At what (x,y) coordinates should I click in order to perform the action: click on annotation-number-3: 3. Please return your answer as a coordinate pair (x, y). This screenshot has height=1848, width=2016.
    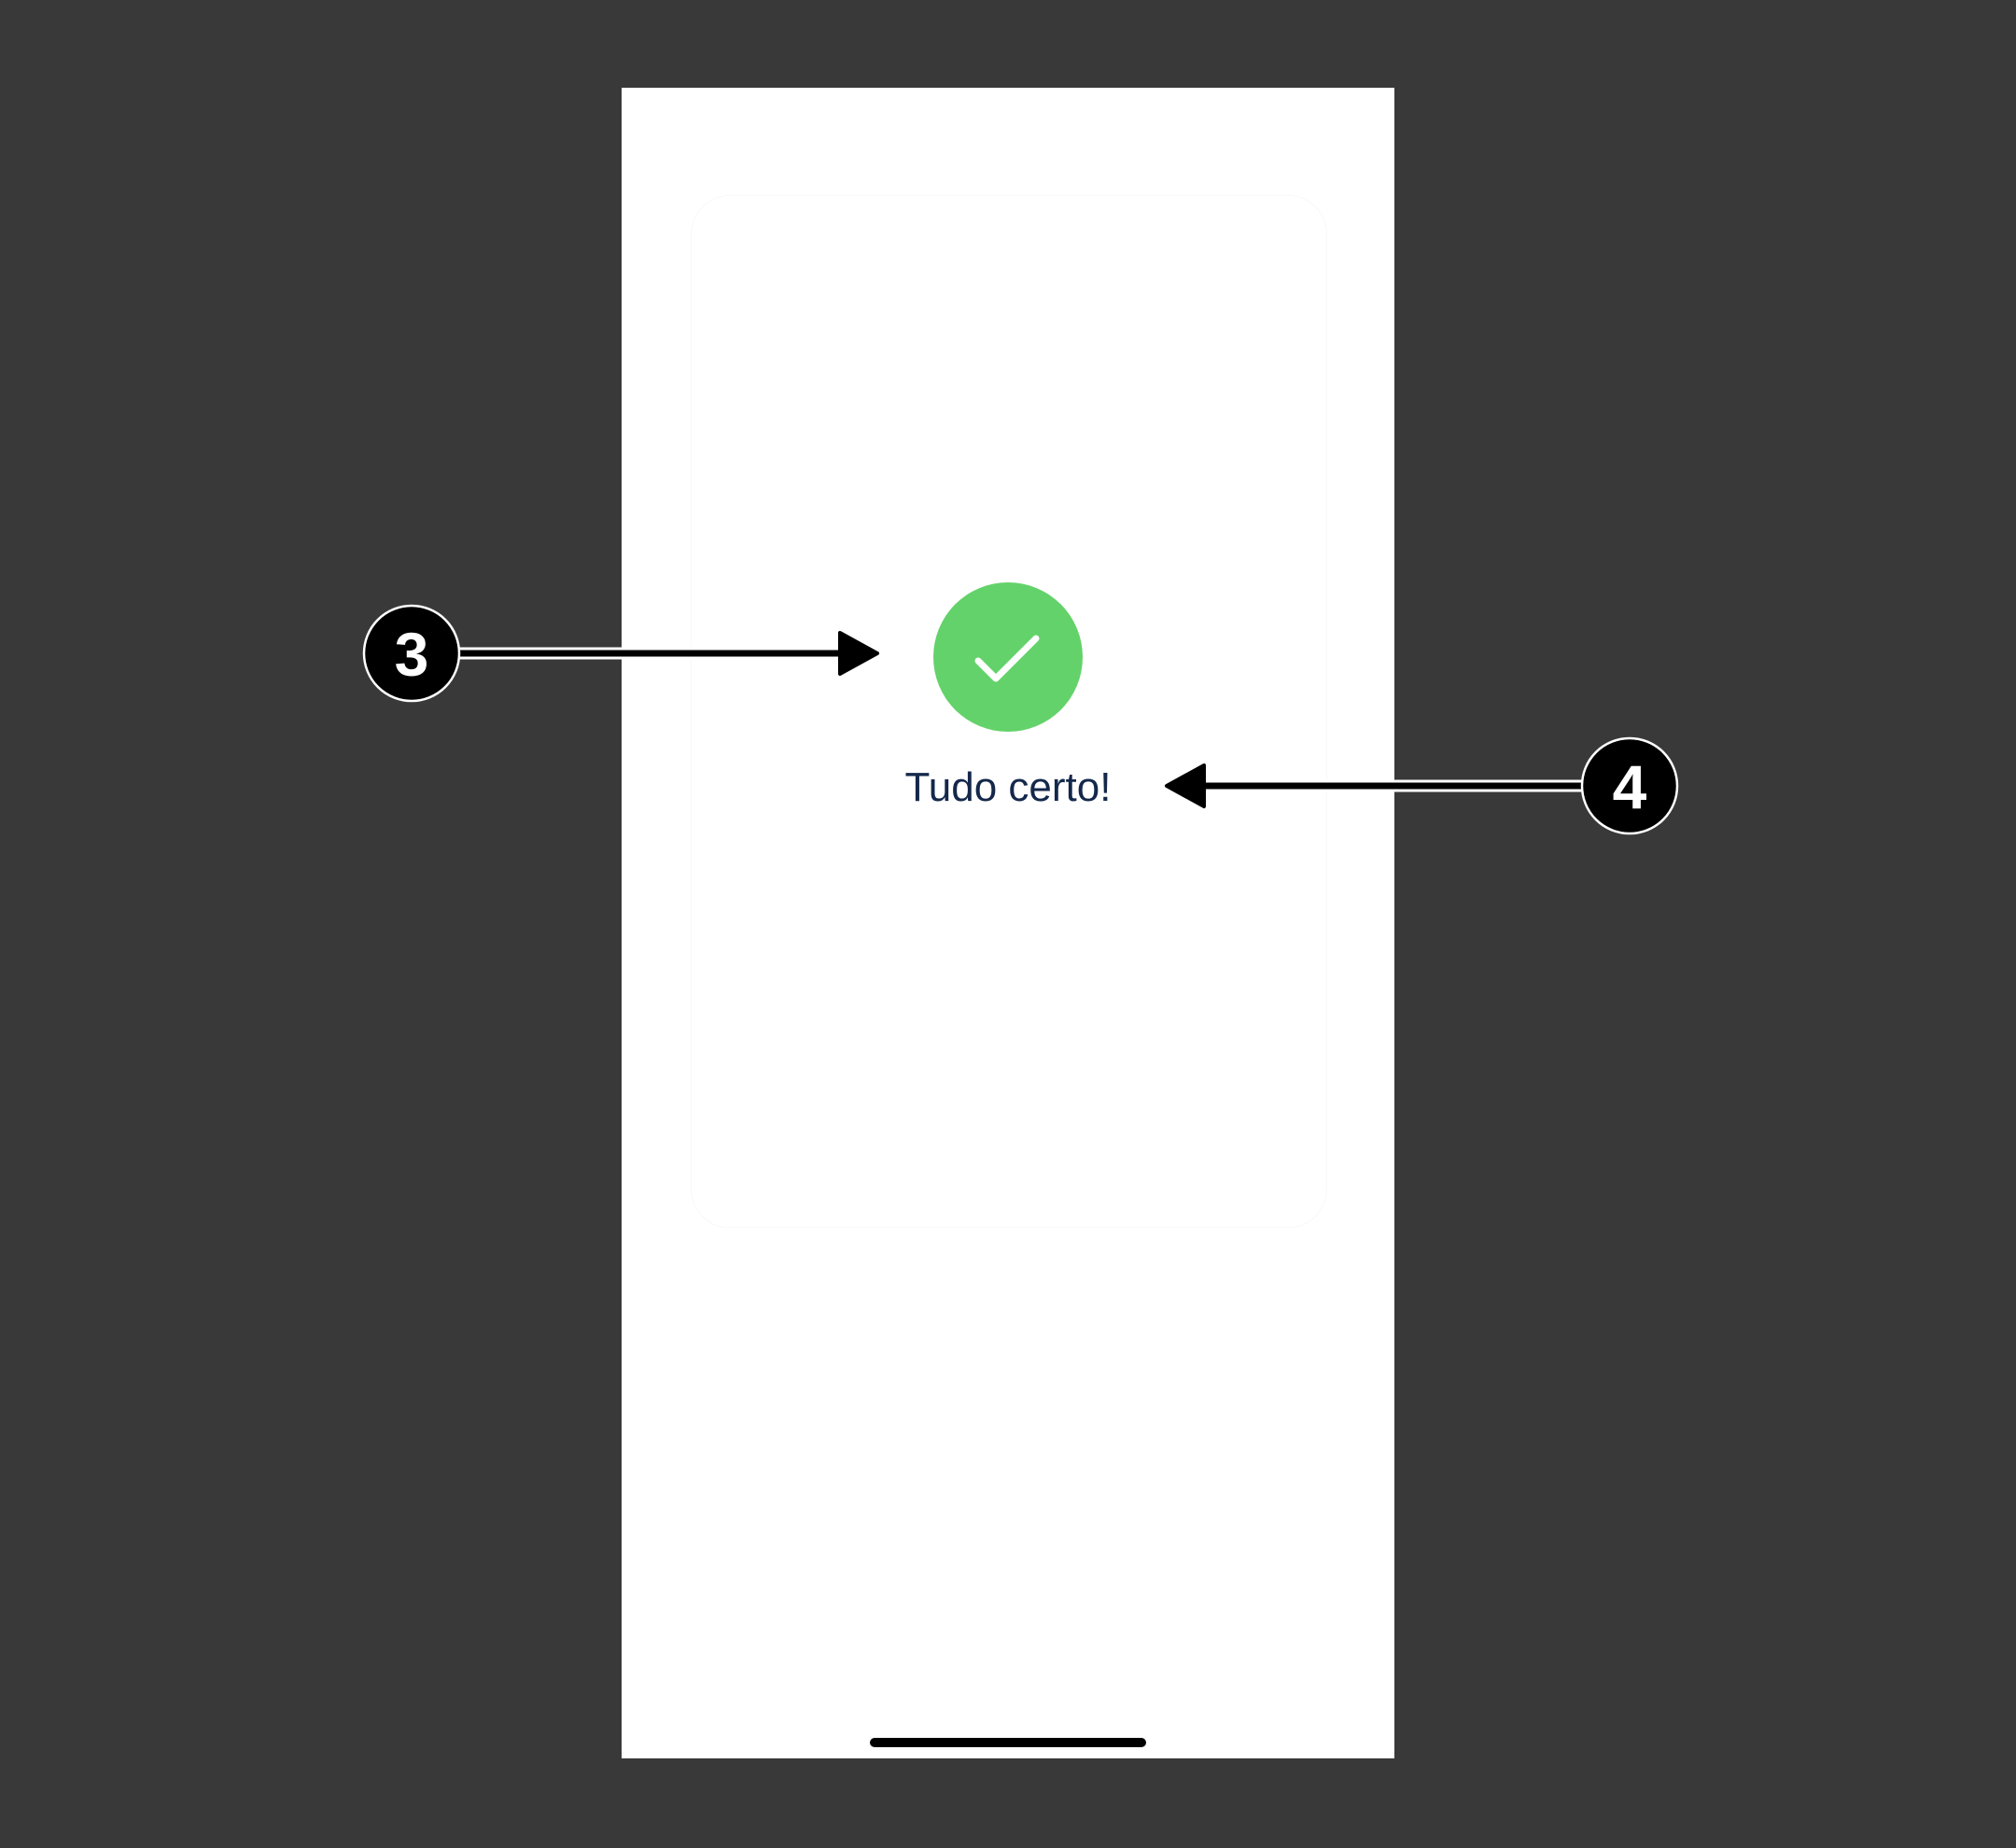
    Looking at the image, I should click on (412, 654).